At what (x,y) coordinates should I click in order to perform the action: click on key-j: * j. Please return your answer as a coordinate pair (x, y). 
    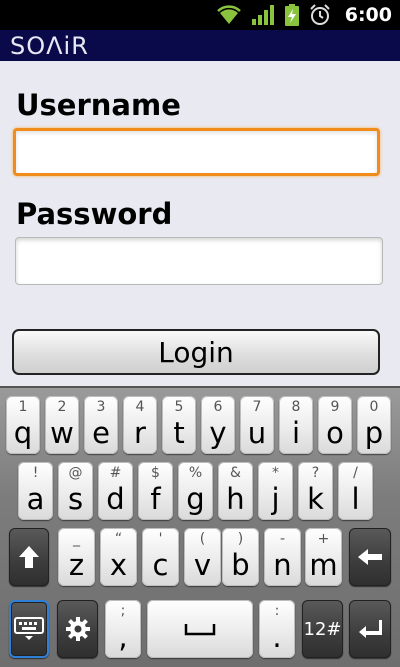
    Looking at the image, I should click on (275, 491).